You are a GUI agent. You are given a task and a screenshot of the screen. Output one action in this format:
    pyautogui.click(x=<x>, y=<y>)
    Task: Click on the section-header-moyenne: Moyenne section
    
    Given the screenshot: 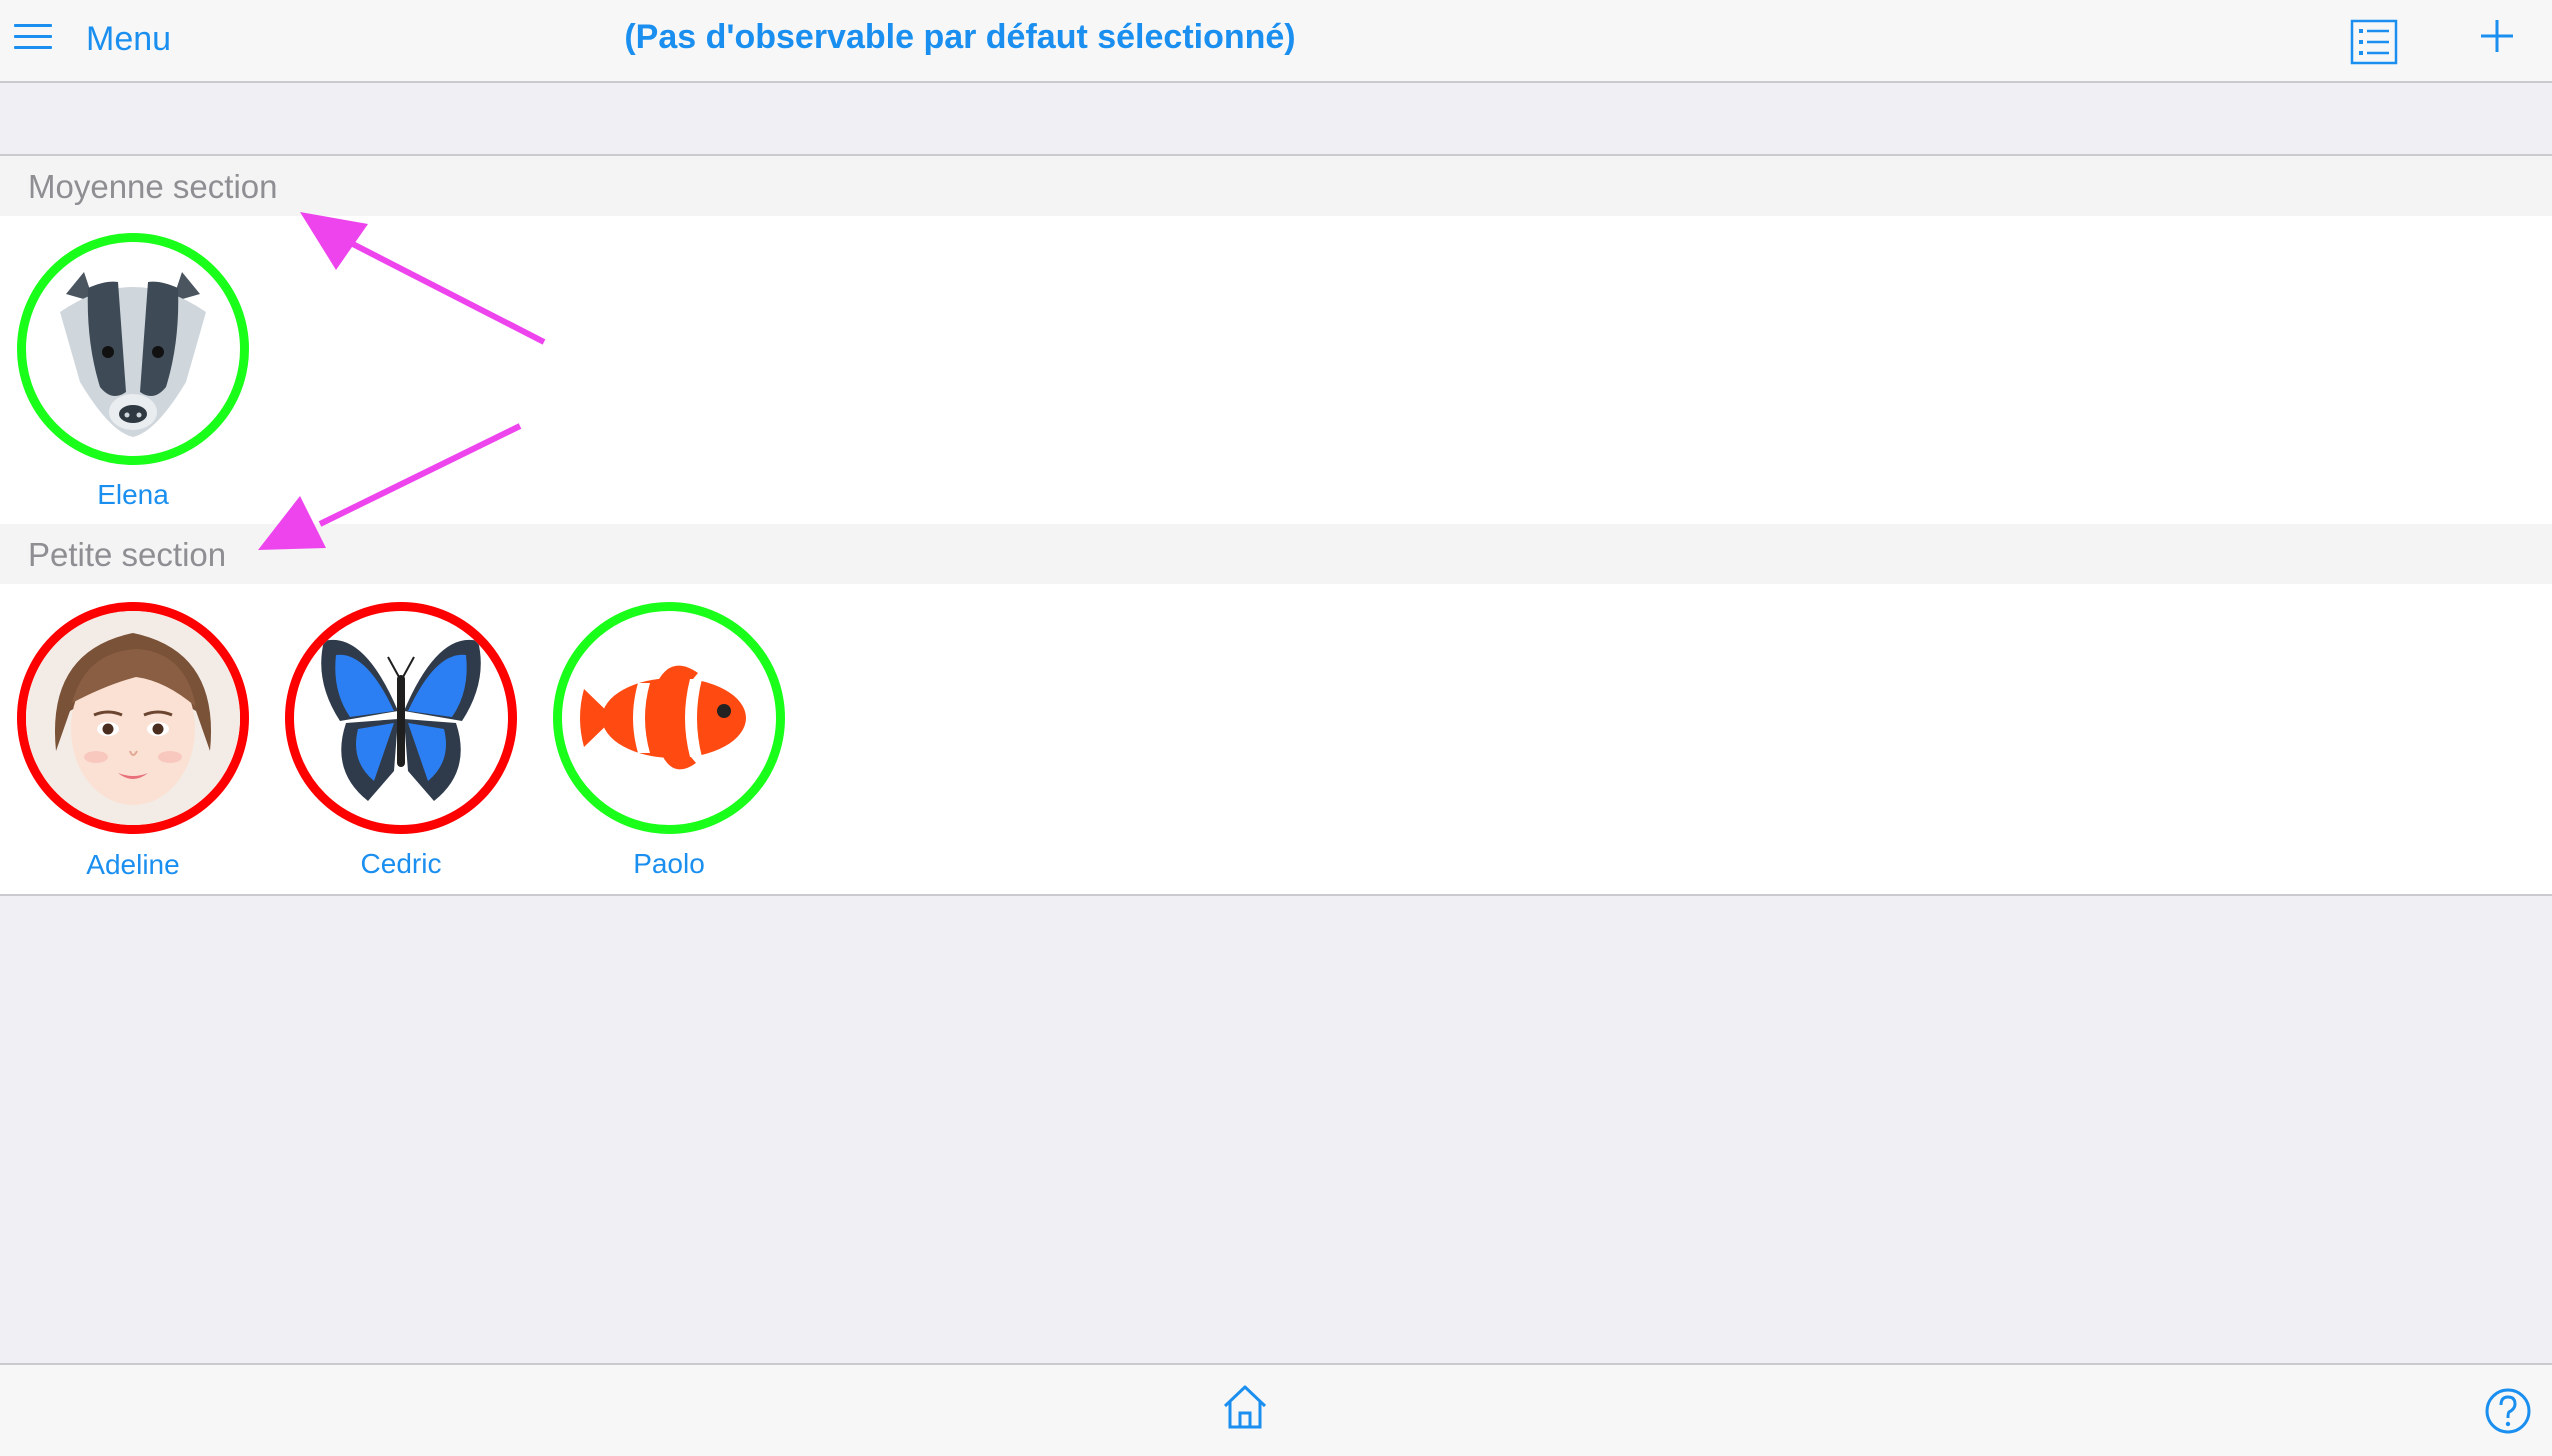 What is the action you would take?
    pyautogui.click(x=1276, y=185)
    